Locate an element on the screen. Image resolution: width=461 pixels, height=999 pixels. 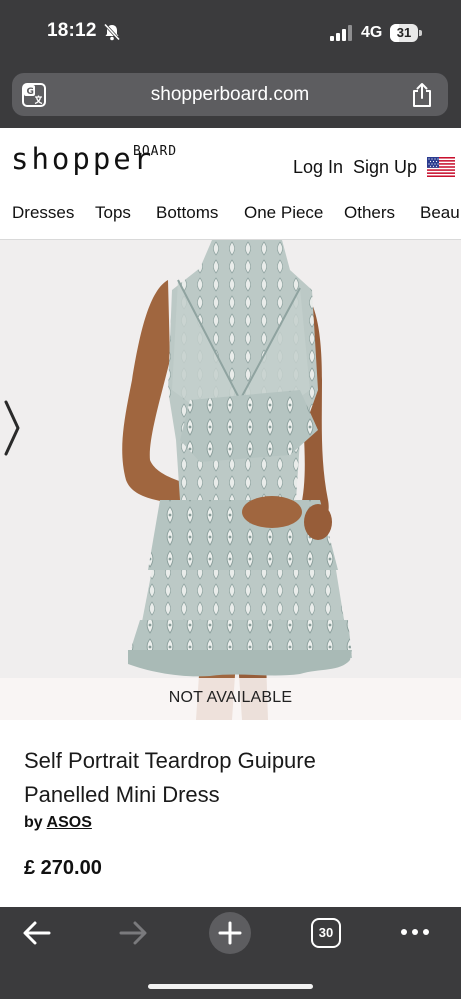
product-title-line-2: Panelled Mini Dress is located at coordinates (122, 794).